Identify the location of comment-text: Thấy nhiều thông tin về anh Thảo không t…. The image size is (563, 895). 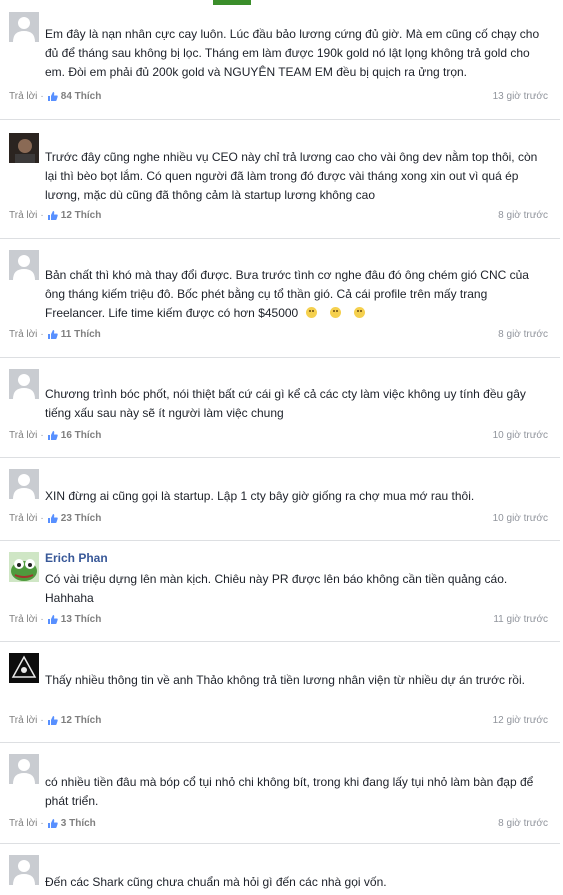
(285, 680).